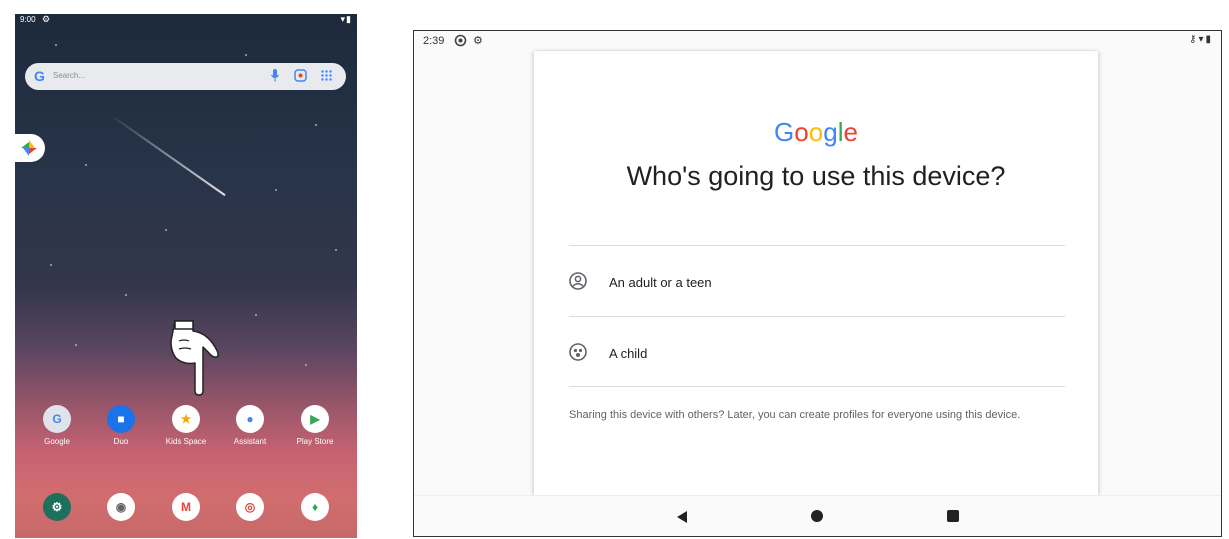  I want to click on google-lens-icon, so click(300, 75).